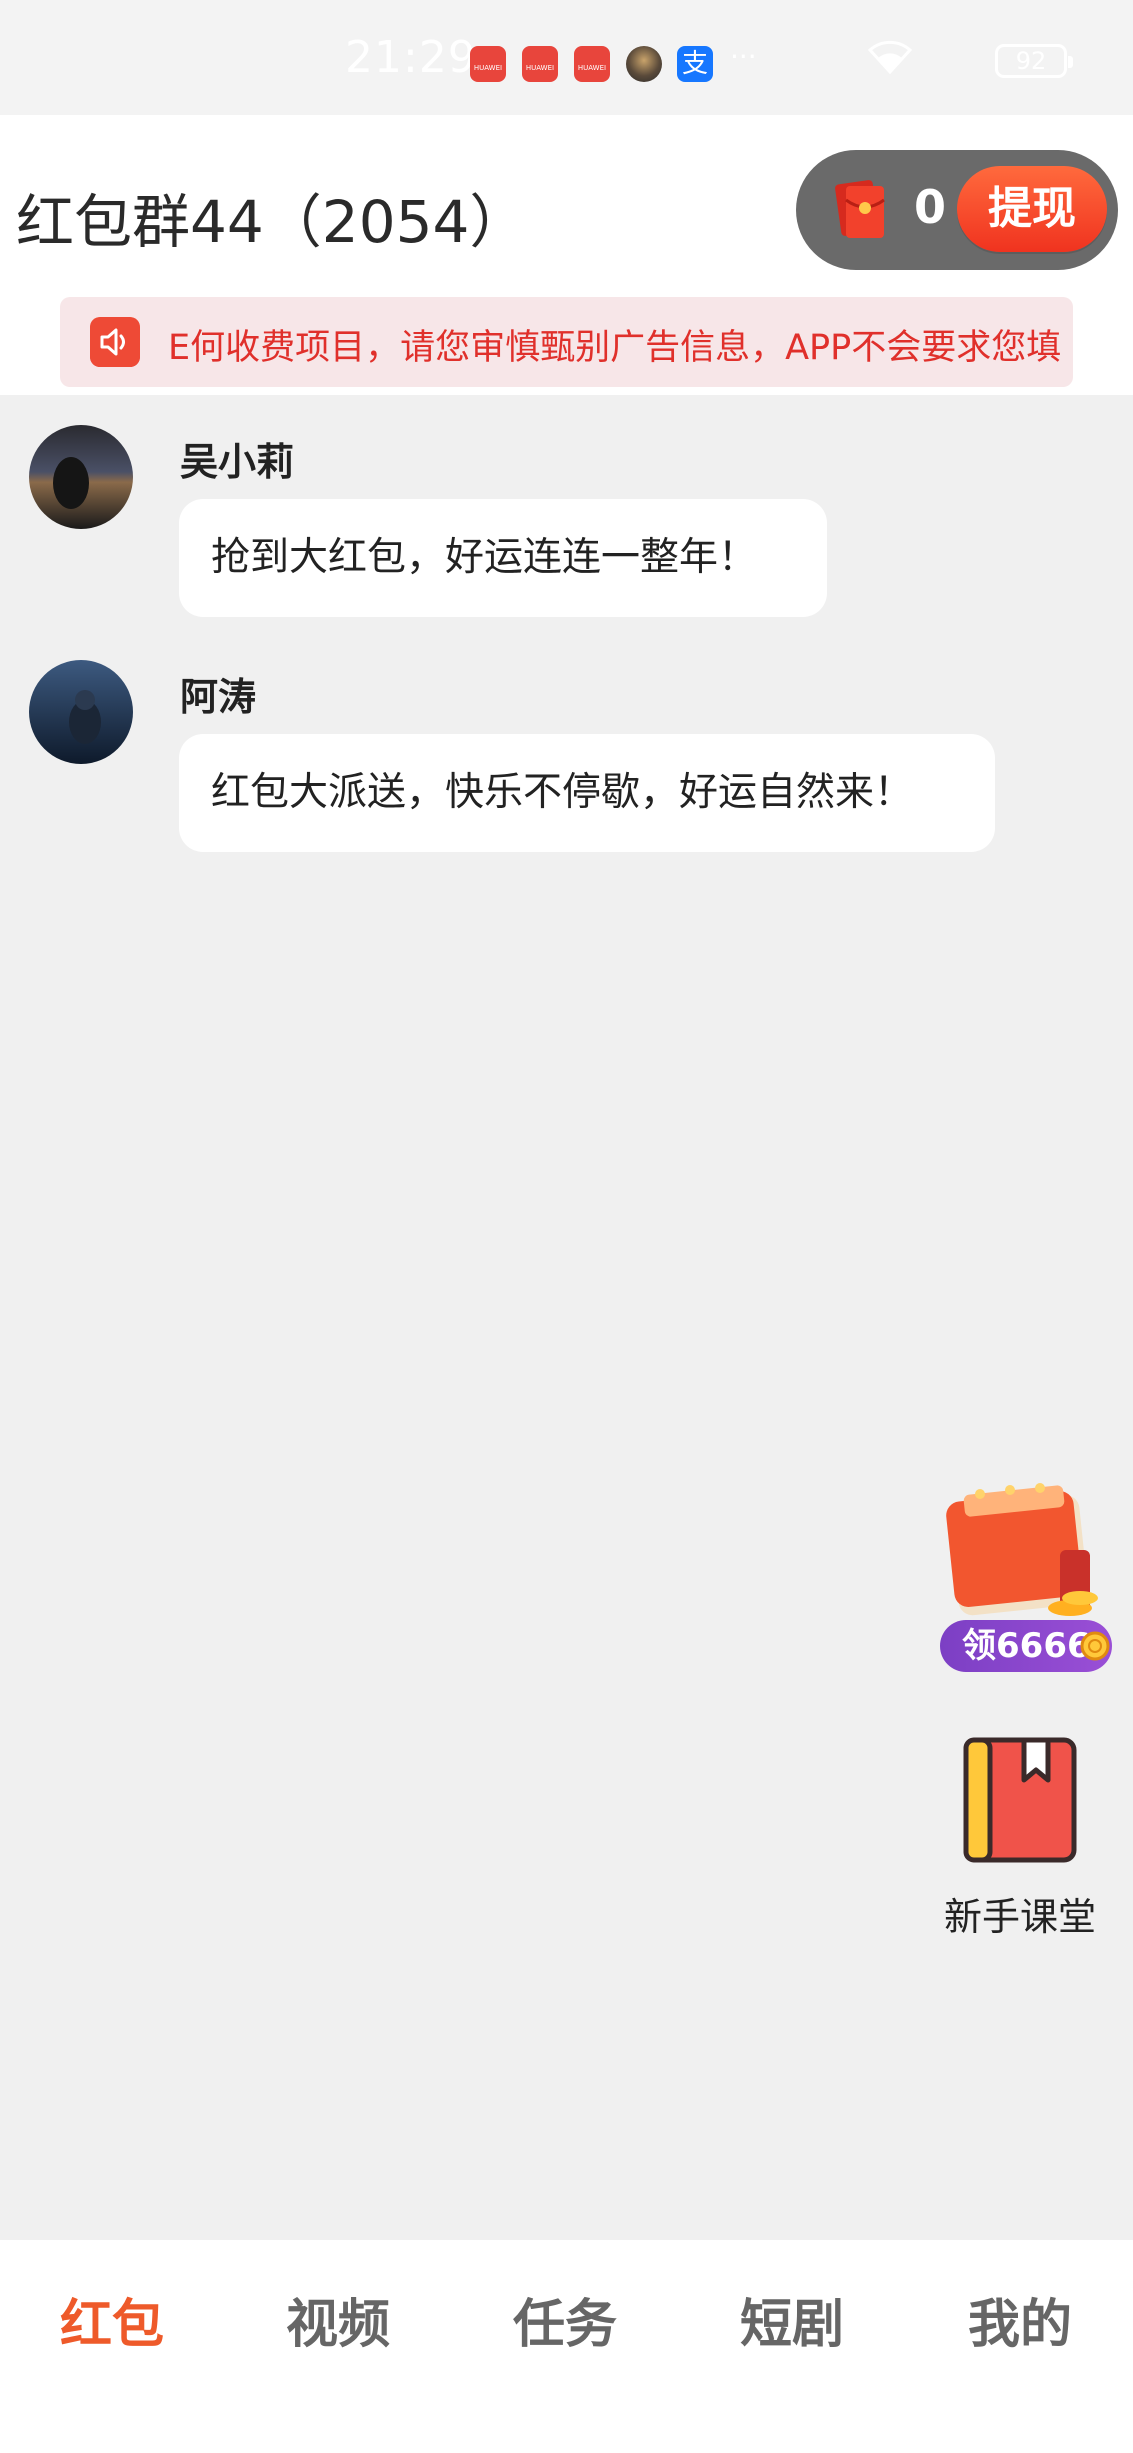  What do you see at coordinates (890, 57) in the screenshot?
I see `wifi-icon` at bounding box center [890, 57].